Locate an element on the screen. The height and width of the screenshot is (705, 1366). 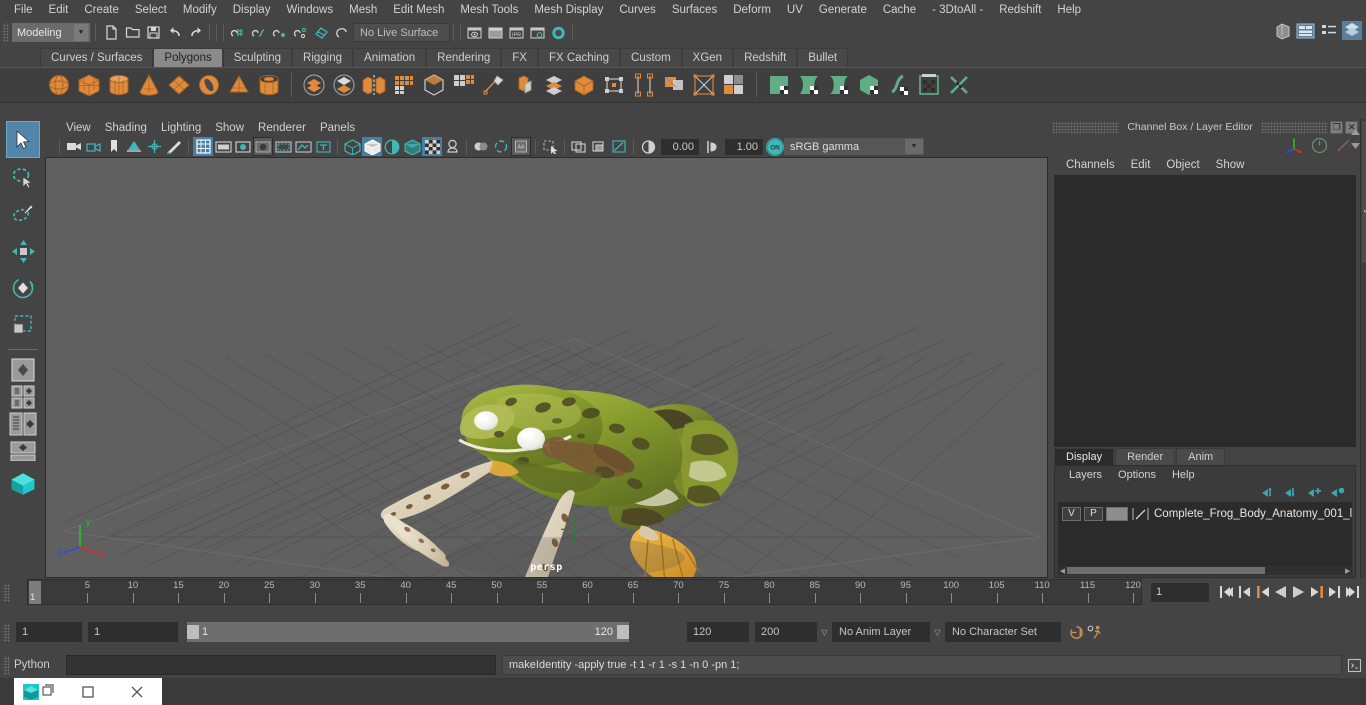
time-slider-grip is located at coordinates (6, 592).